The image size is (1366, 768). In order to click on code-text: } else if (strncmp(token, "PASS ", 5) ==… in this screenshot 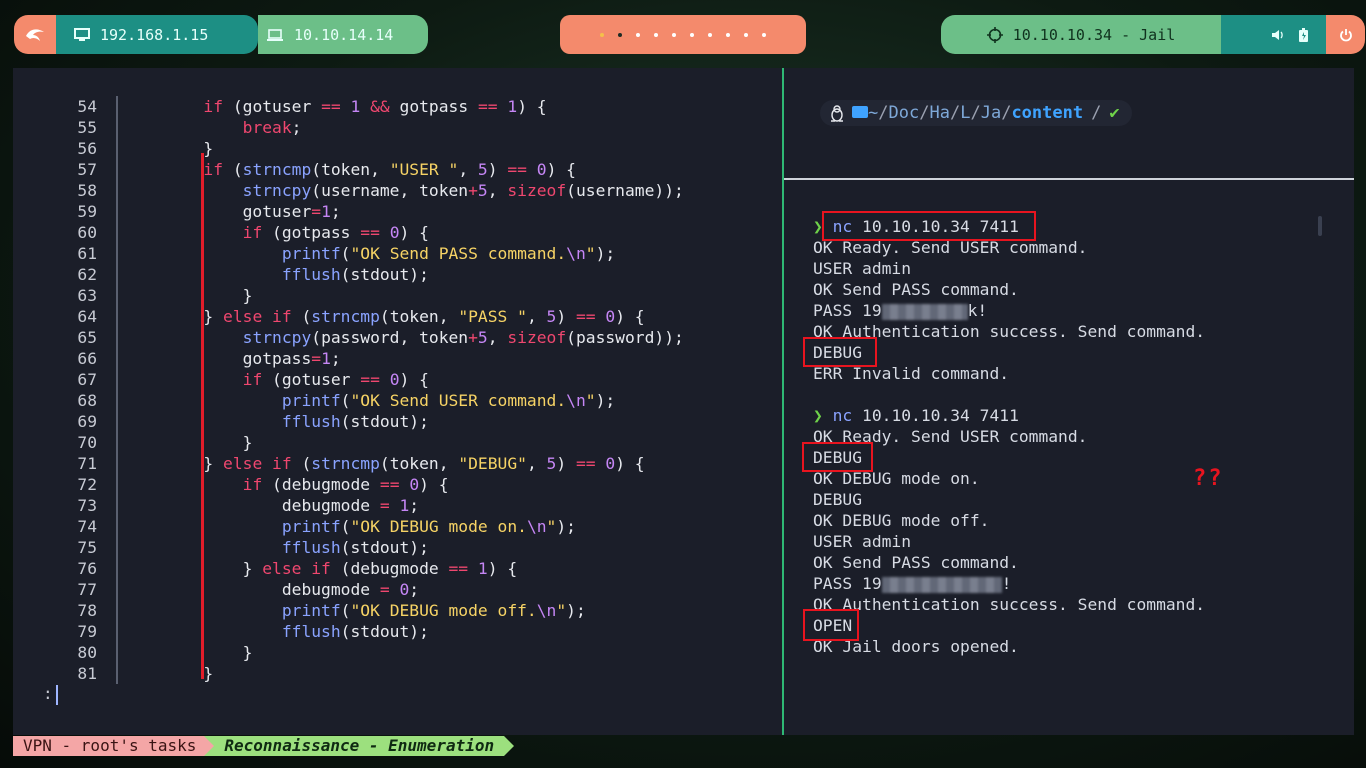, I will do `click(385, 316)`.